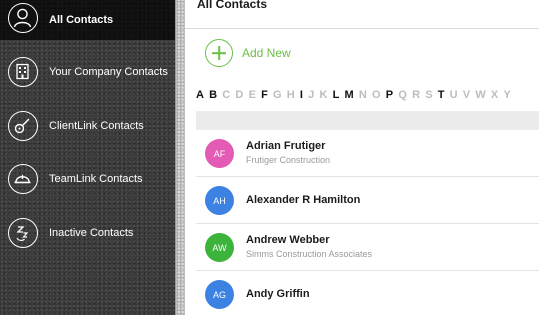 This screenshot has width=539, height=315. I want to click on alphabet-letter-x: X, so click(494, 95).